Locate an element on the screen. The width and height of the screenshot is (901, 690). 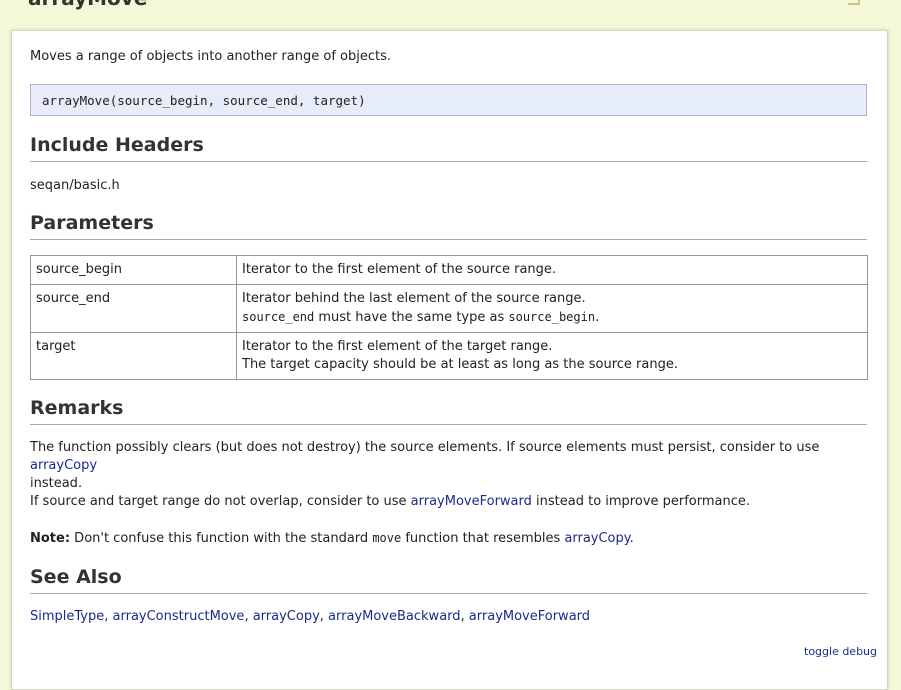
param-name: source_end is located at coordinates (133, 308).